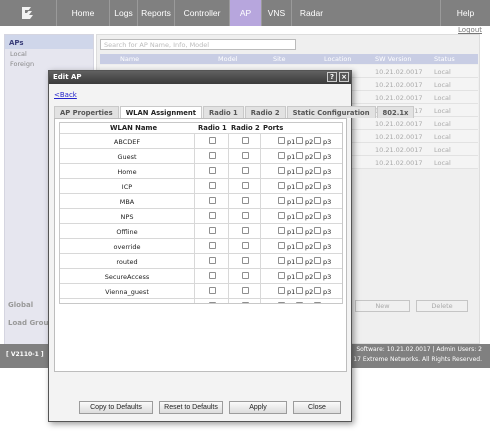  I want to click on back-link: <Back, so click(65, 95).